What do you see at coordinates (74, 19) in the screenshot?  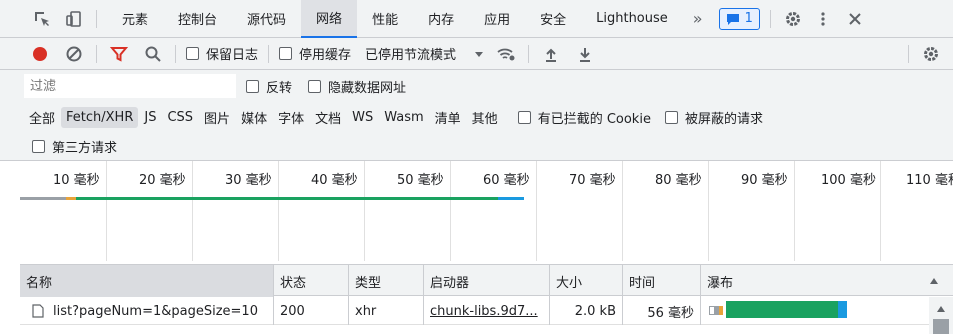 I see `device-toolbar-icon` at bounding box center [74, 19].